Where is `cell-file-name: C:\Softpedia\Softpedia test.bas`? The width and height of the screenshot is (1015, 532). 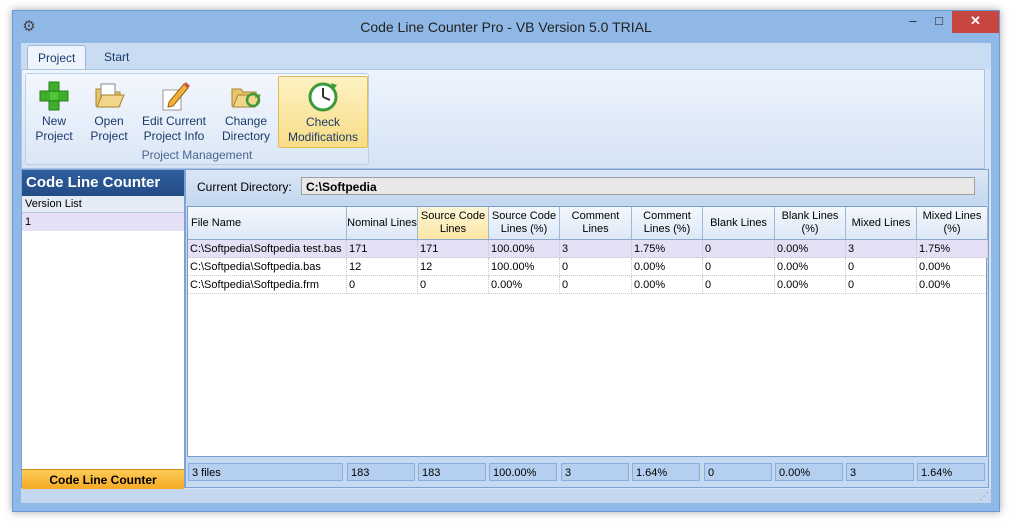
cell-file-name: C:\Softpedia\Softpedia test.bas is located at coordinates (267, 249).